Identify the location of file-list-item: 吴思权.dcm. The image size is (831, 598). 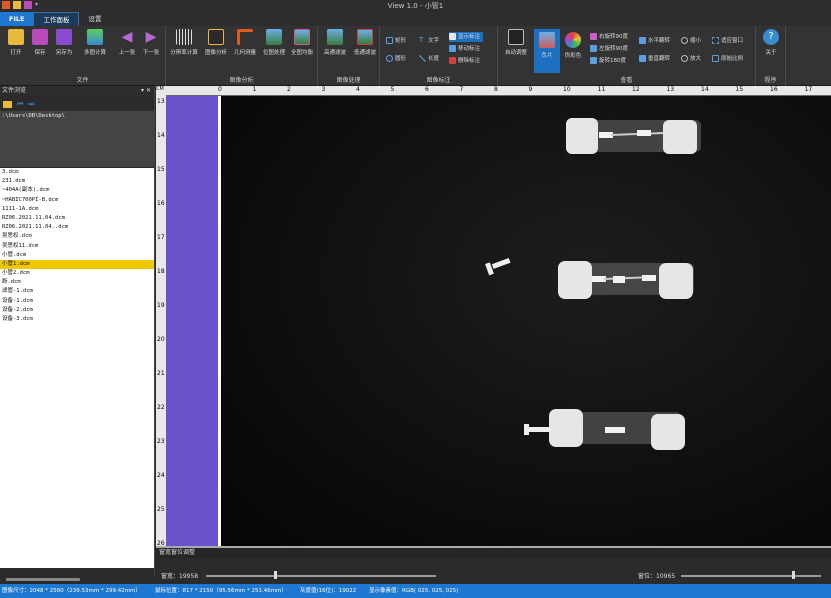
(77, 236).